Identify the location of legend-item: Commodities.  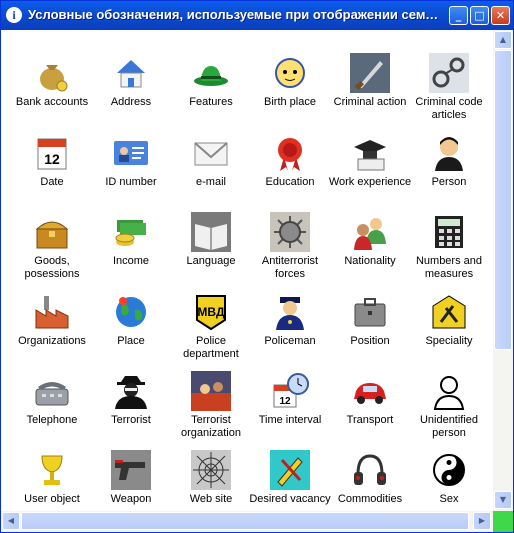
(370, 478).